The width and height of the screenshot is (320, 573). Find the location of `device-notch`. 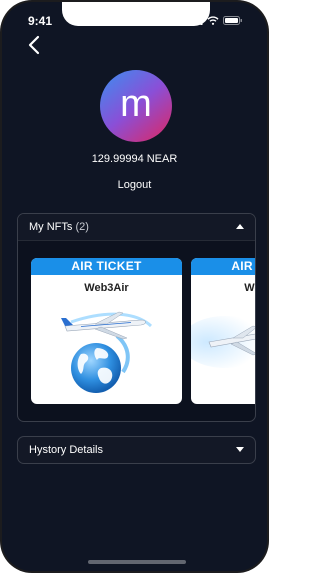

device-notch is located at coordinates (136, 14).